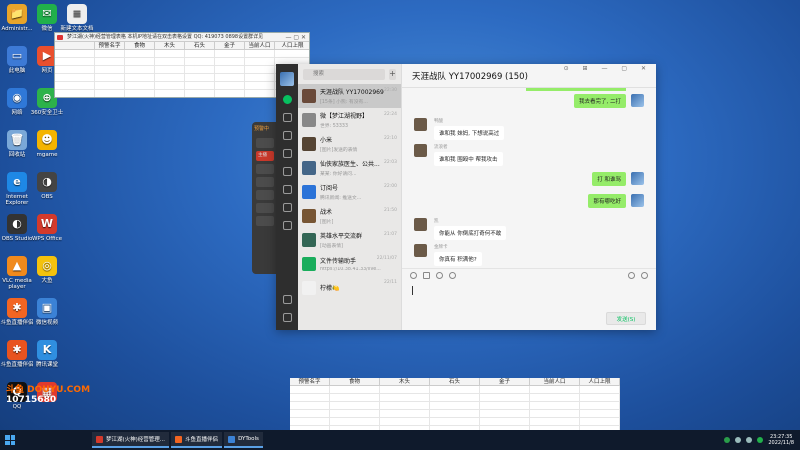 The height and width of the screenshot is (450, 800). I want to click on column-header: 金子, so click(505, 382).